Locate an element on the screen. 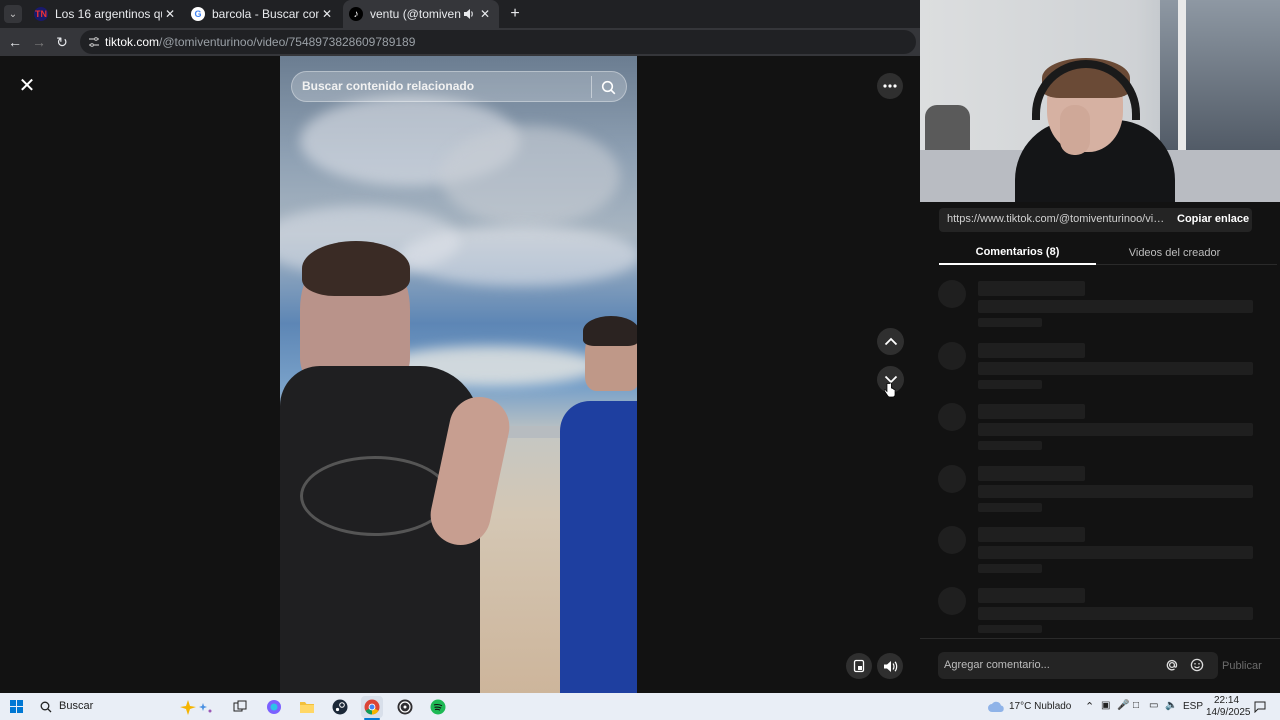 This screenshot has height=720, width=1280. tiktok-favicon-icon: ♪ is located at coordinates (356, 14).